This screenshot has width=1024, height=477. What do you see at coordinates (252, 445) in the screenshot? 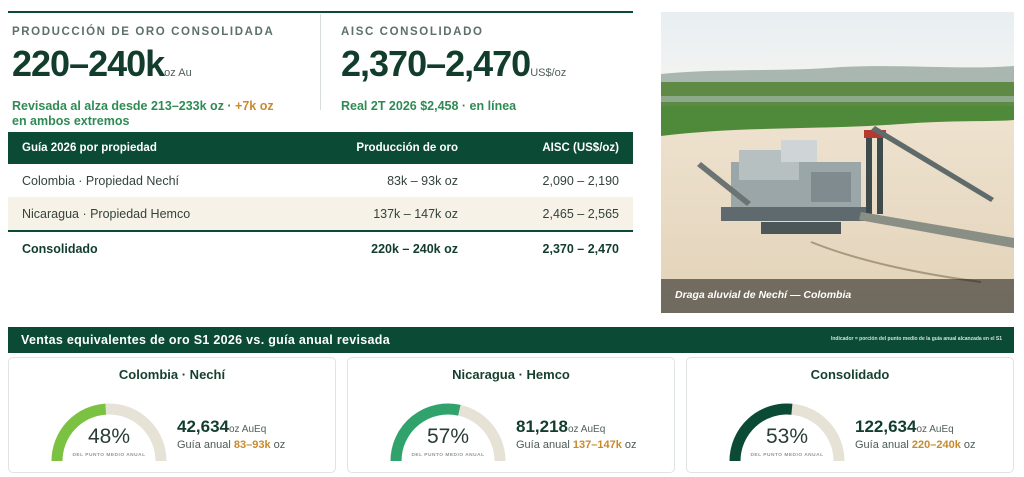
I see `guide-value: 83–93k` at bounding box center [252, 445].